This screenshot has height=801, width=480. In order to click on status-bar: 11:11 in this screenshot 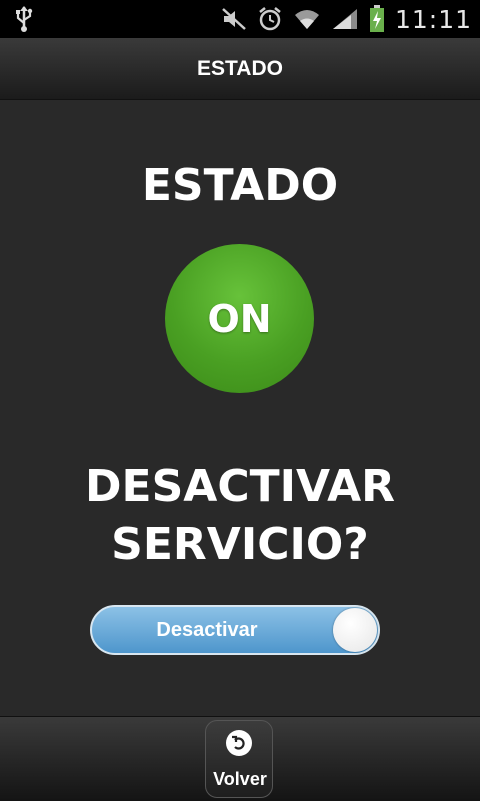, I will do `click(240, 19)`.